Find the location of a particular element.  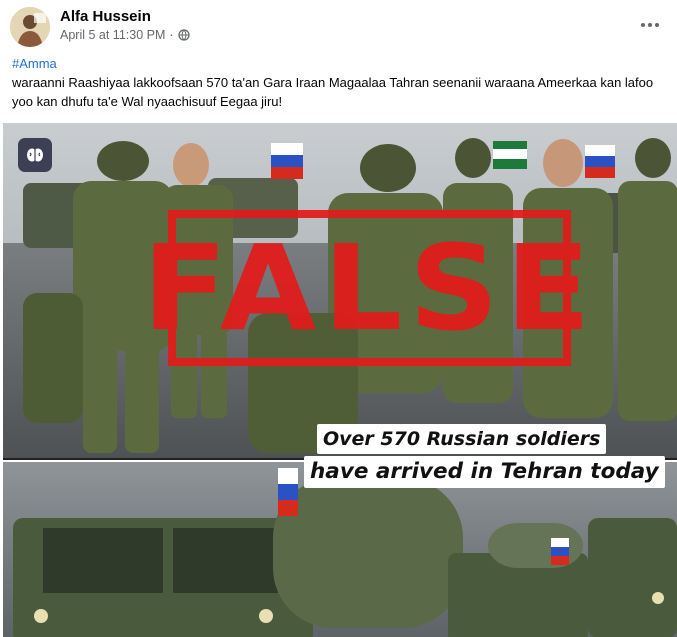

post-meta: April 5 at 11:30 PM · is located at coordinates (125, 35).